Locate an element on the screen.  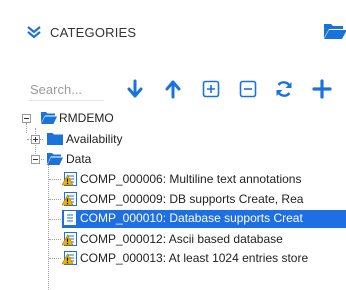
tree-node-root: RMDEMO is located at coordinates (173, 118).